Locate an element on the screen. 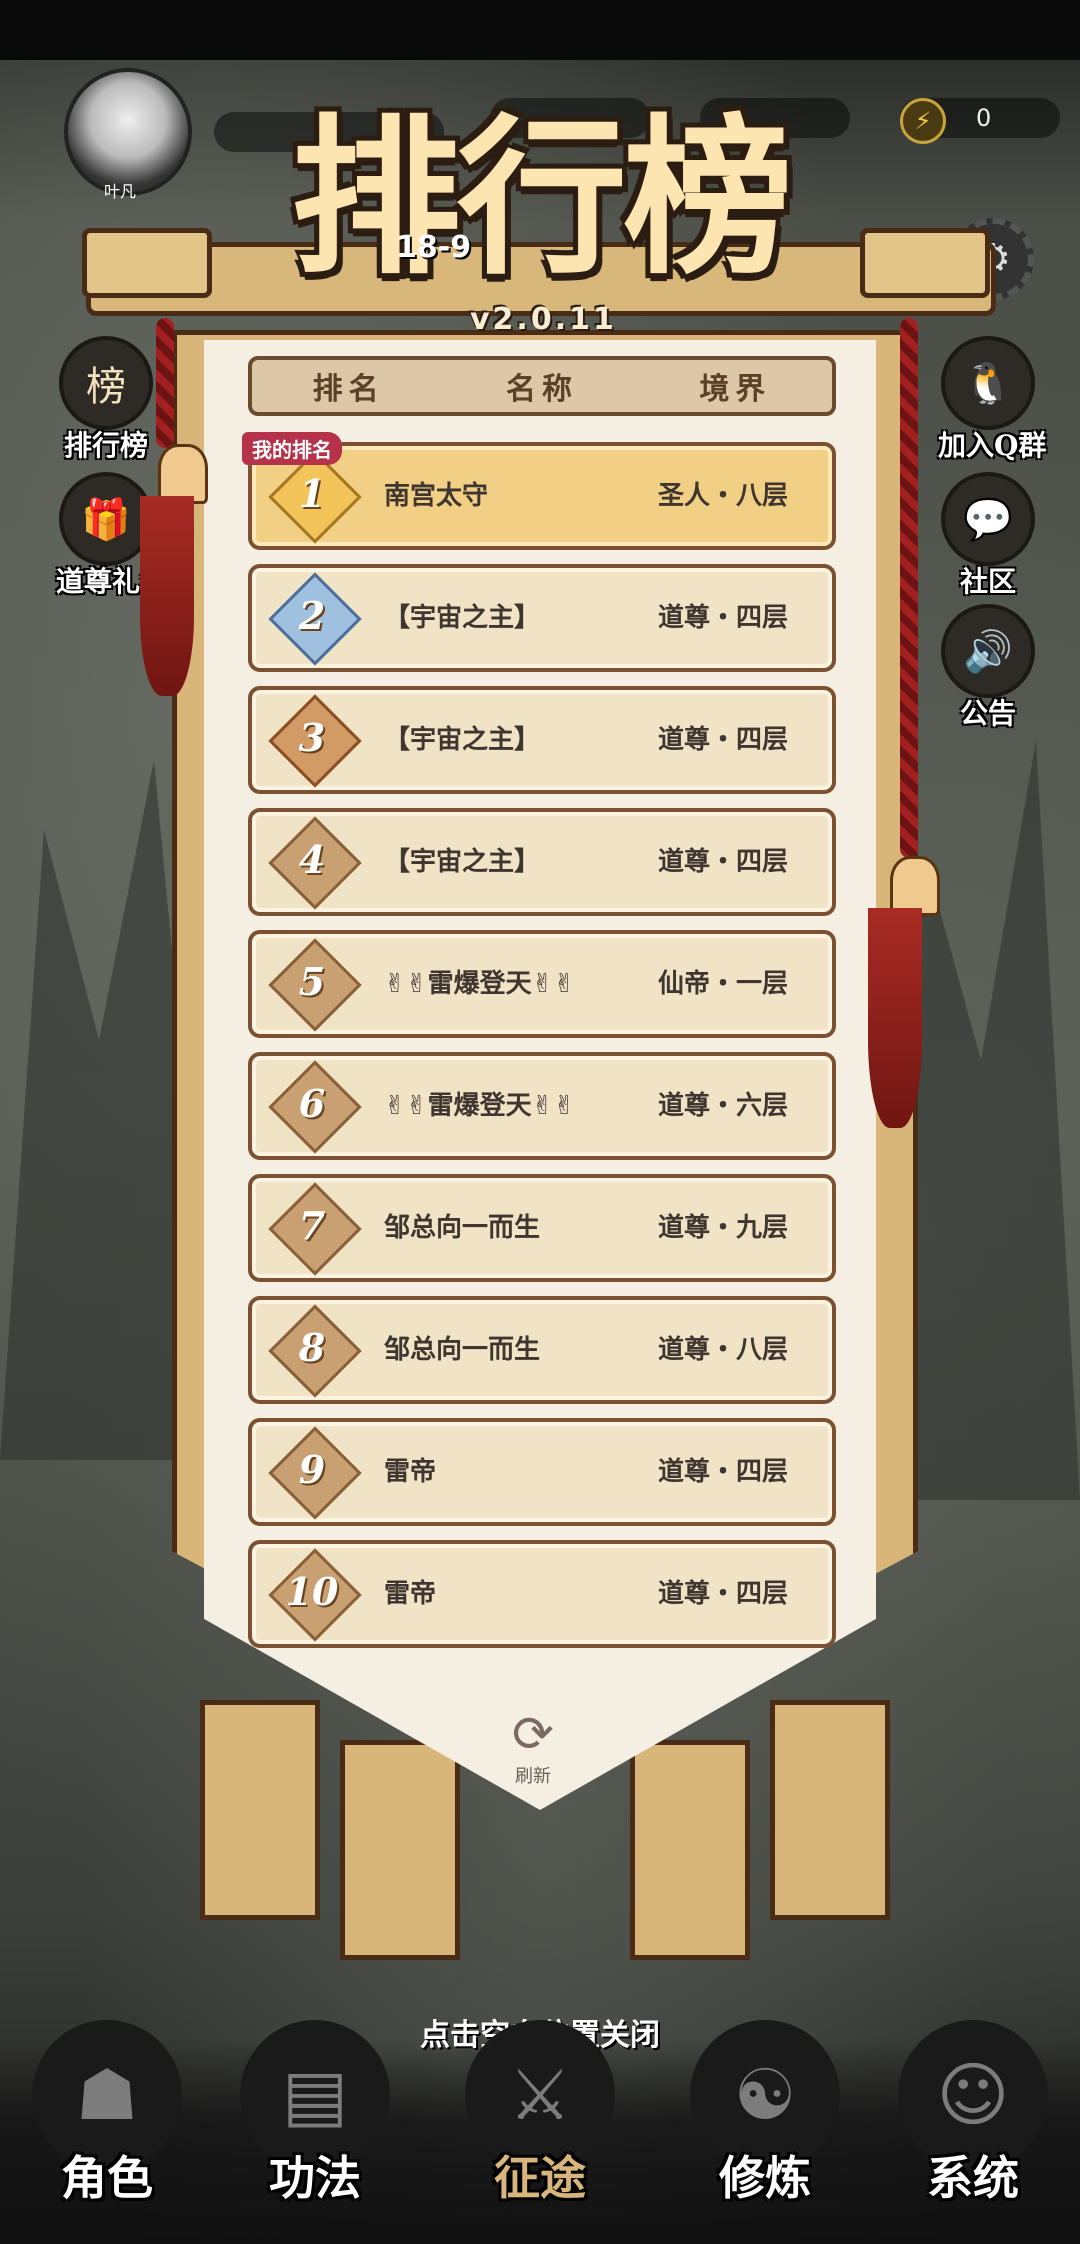 The image size is (1080, 2244). nav-tab-system: ☺ 系统 is located at coordinates (973, 2130).